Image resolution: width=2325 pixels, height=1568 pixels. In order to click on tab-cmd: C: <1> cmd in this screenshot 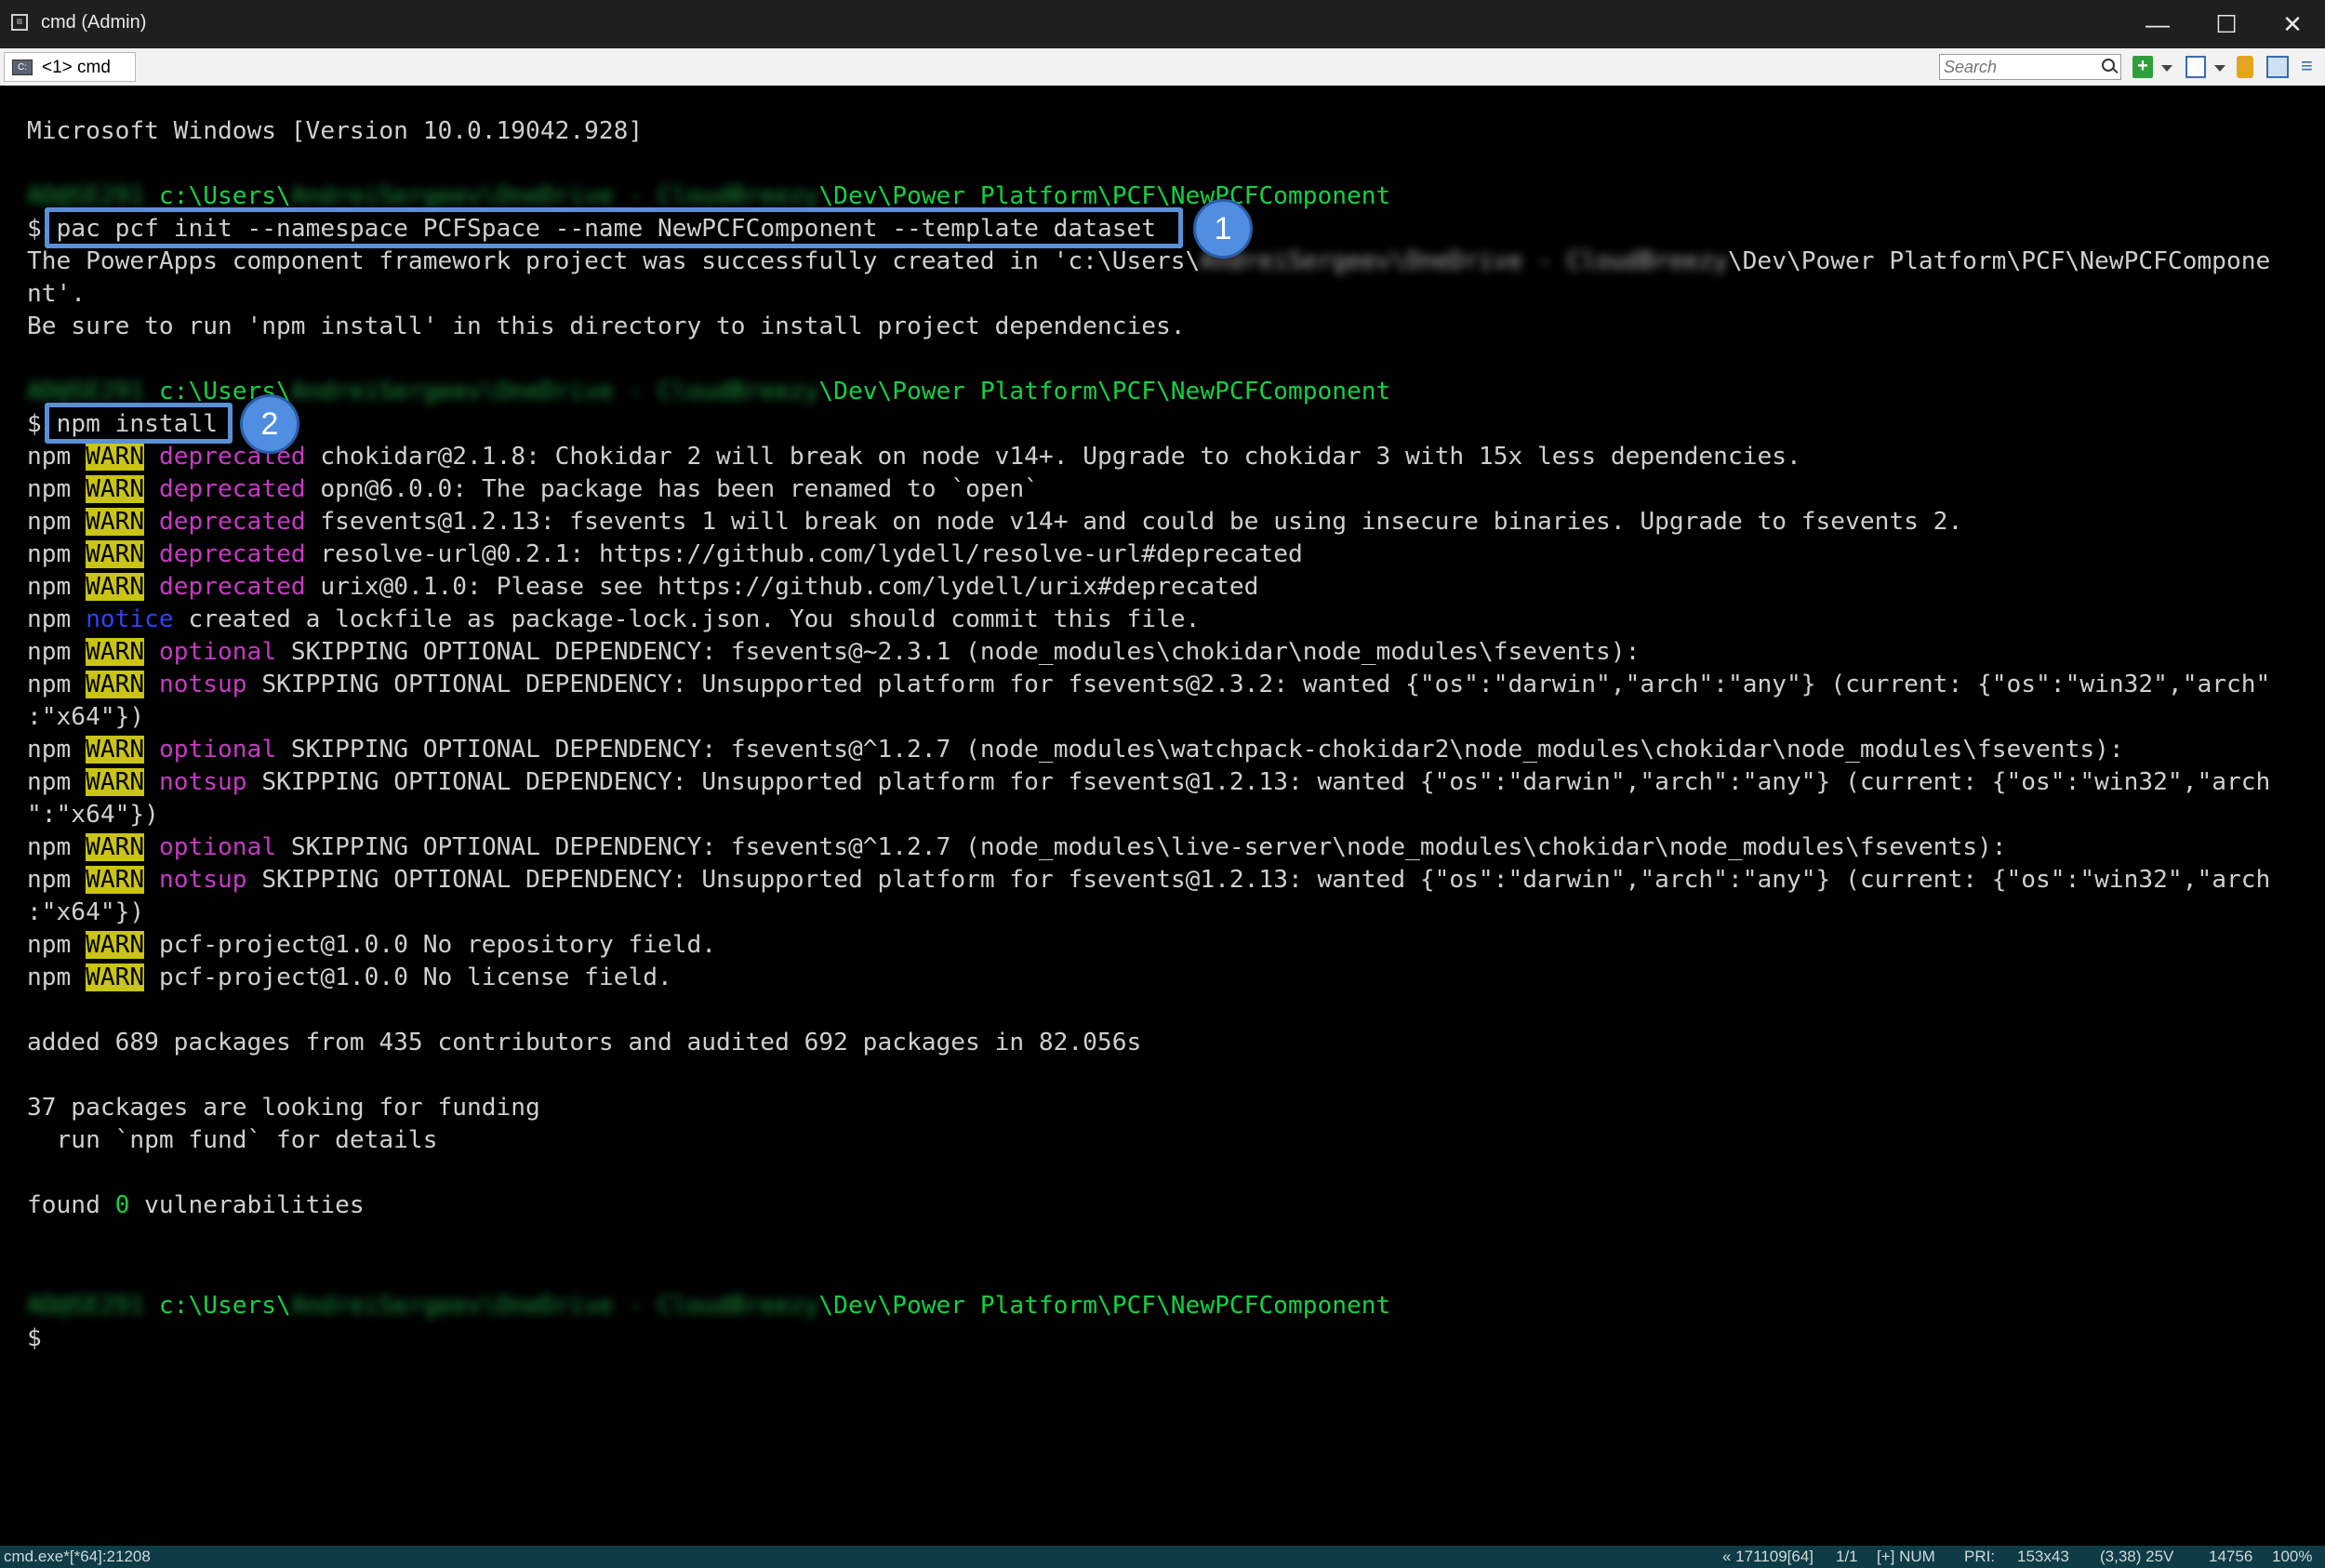, I will do `click(70, 67)`.